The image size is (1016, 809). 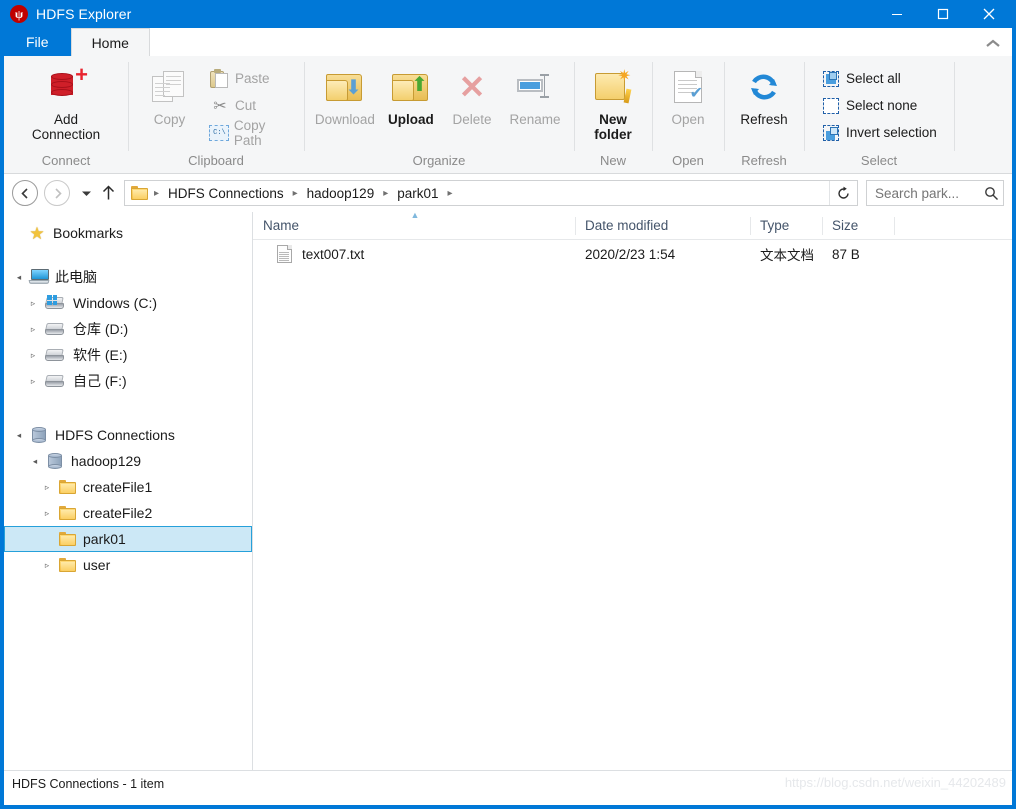 What do you see at coordinates (786, 226) in the screenshot?
I see `column-header-type: Type` at bounding box center [786, 226].